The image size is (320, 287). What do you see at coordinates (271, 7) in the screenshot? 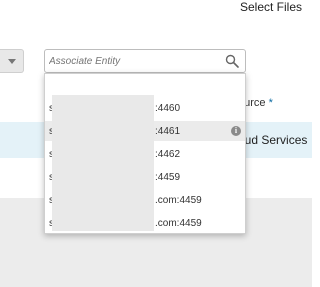
I see `select-files-button: Select Files` at bounding box center [271, 7].